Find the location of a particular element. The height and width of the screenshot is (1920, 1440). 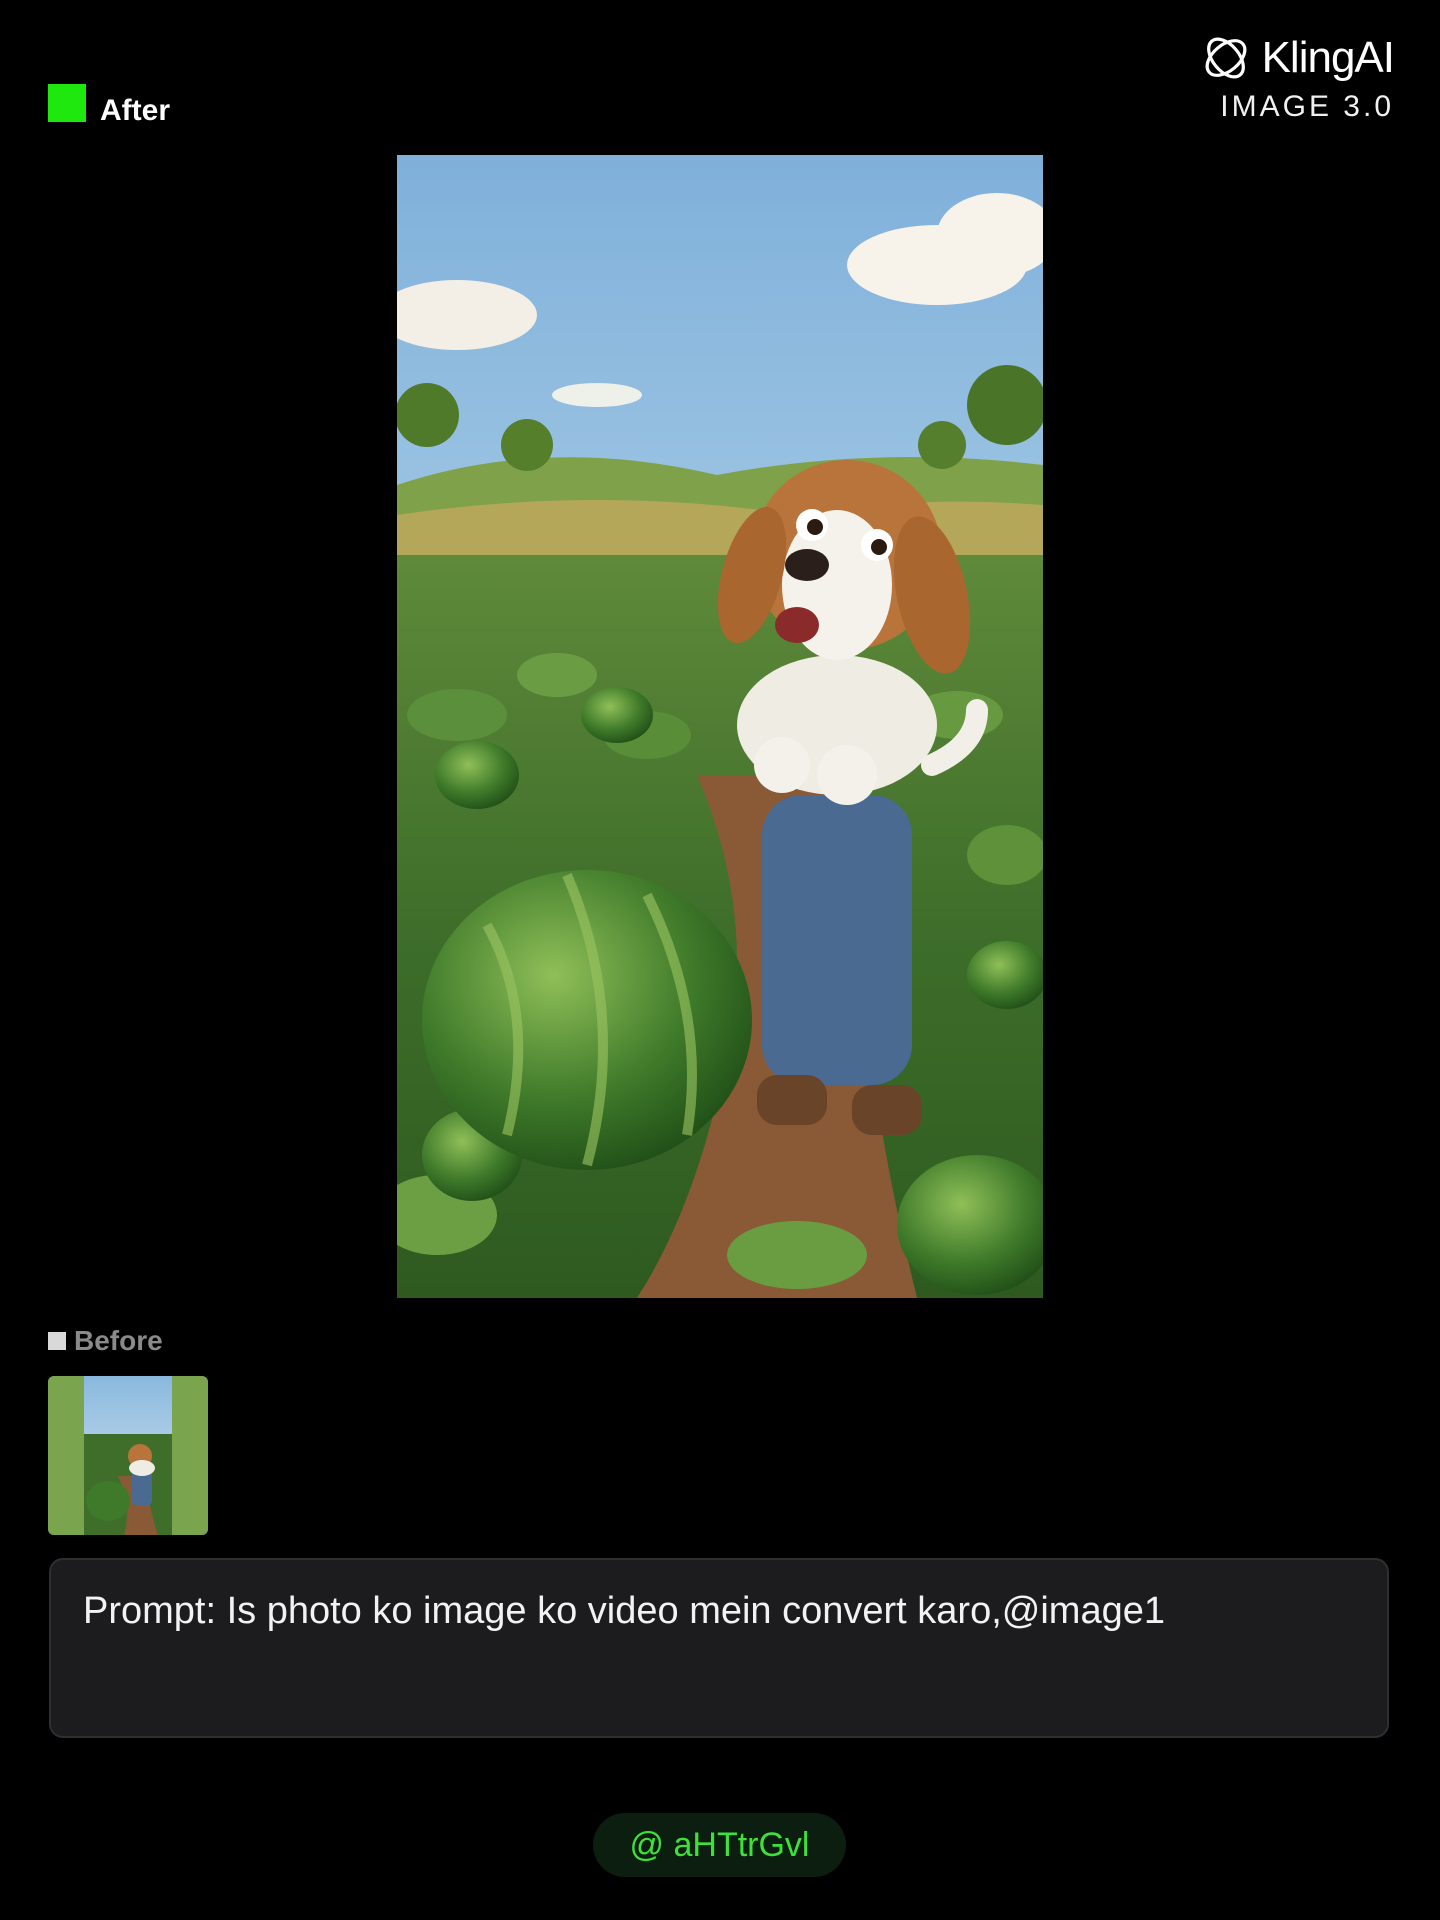

creator-handle-badge: @ aHTtrGvl is located at coordinates (719, 1845).